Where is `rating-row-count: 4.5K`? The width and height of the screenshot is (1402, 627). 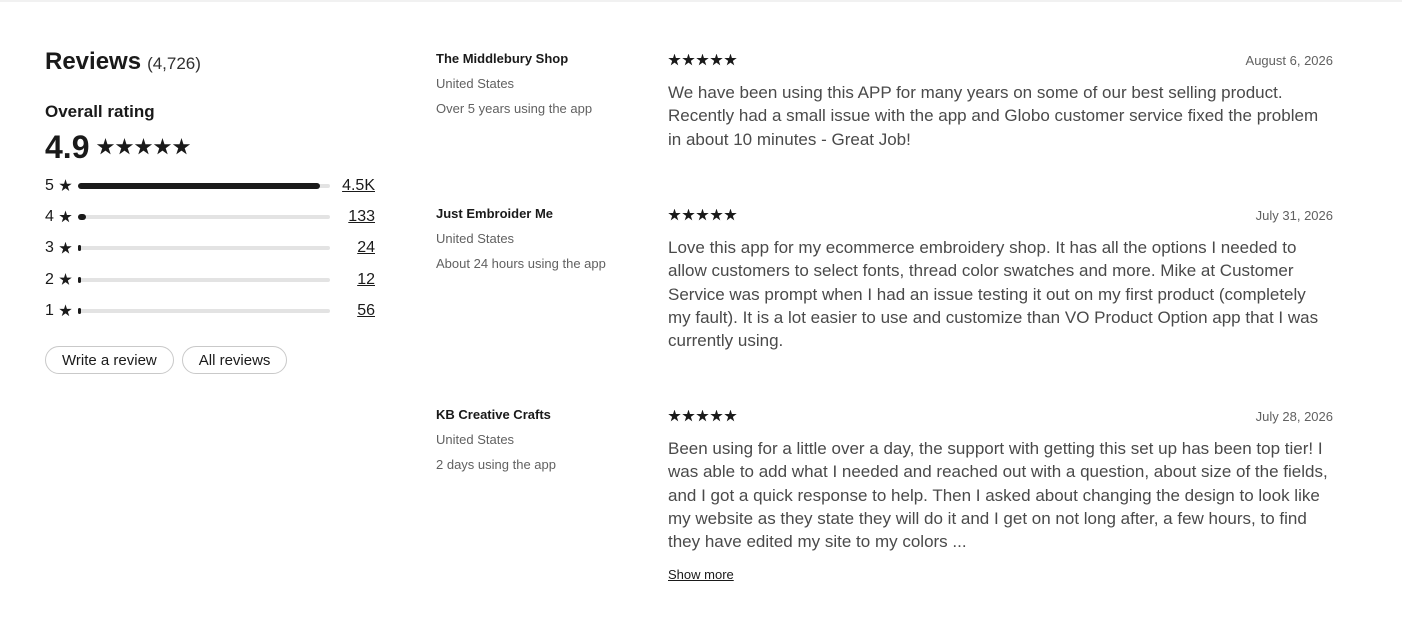 rating-row-count: 4.5K is located at coordinates (358, 186).